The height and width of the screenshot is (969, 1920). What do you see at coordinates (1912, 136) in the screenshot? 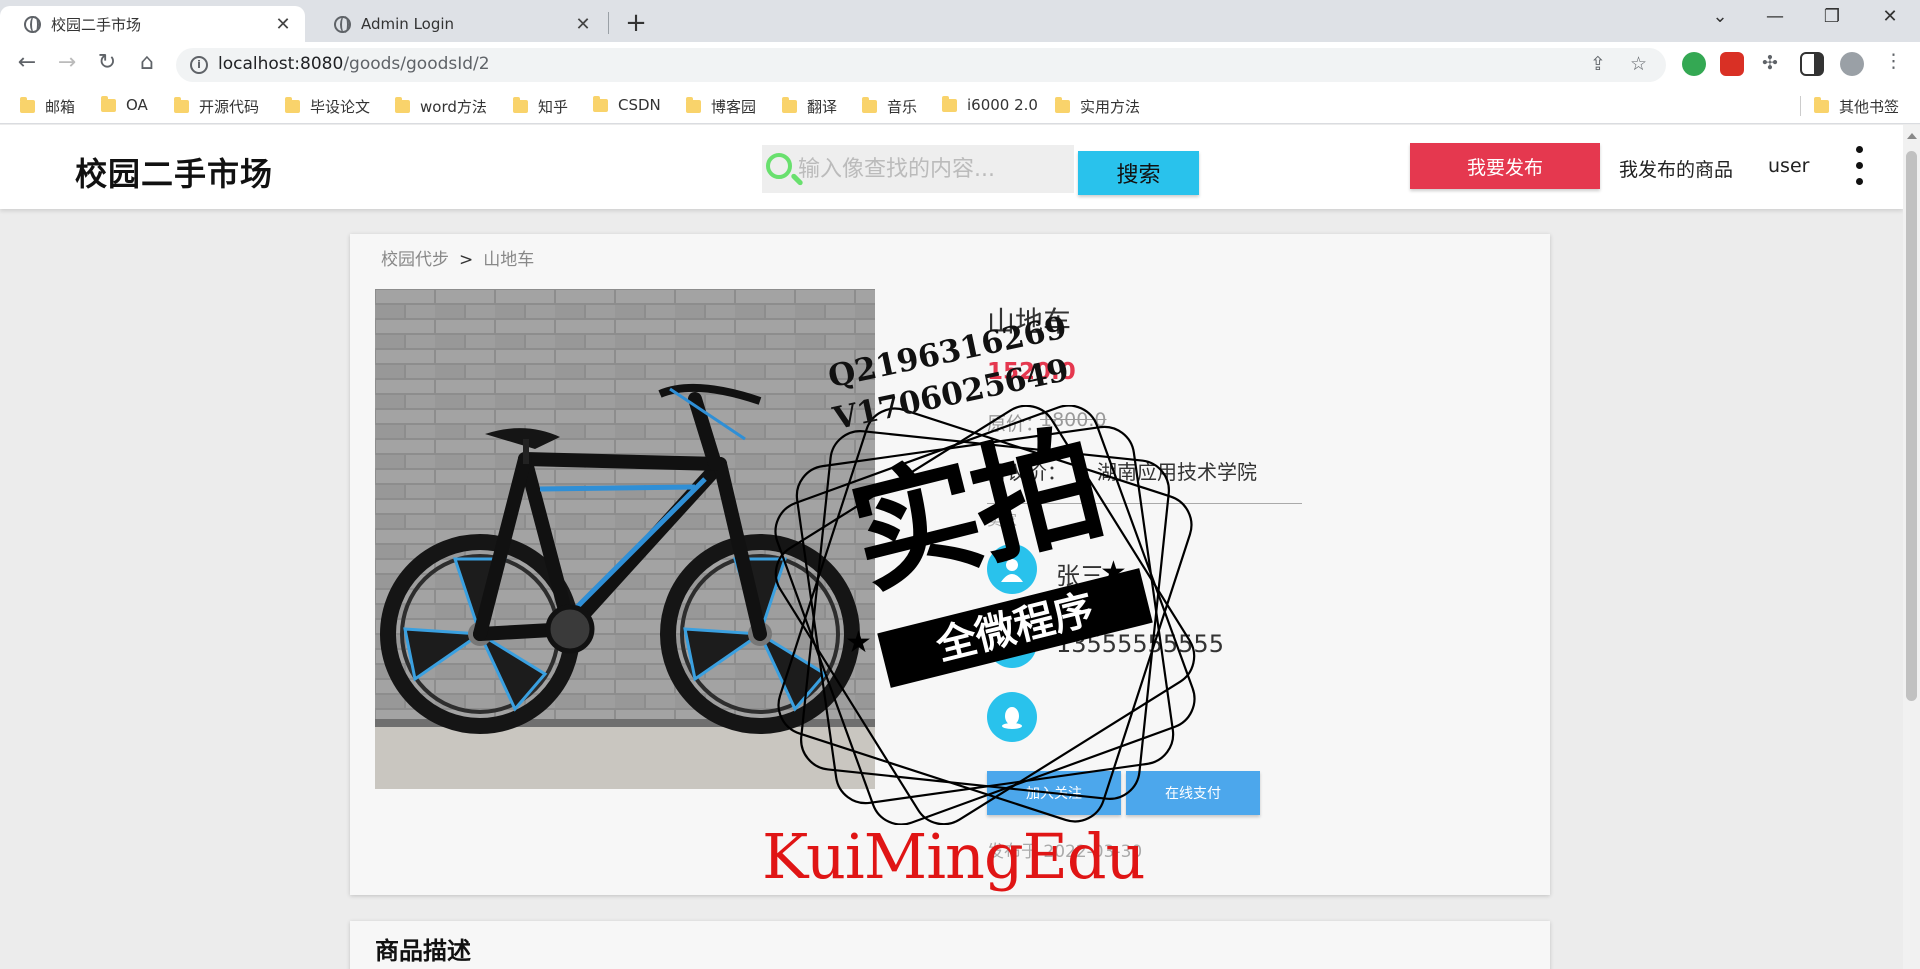
I see `scroll-up-icon` at bounding box center [1912, 136].